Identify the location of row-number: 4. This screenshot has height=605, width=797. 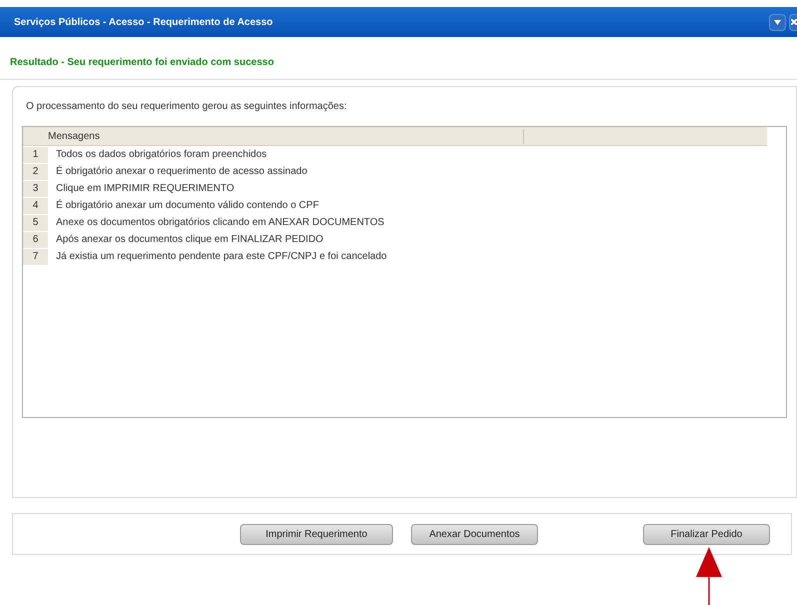
(35, 206).